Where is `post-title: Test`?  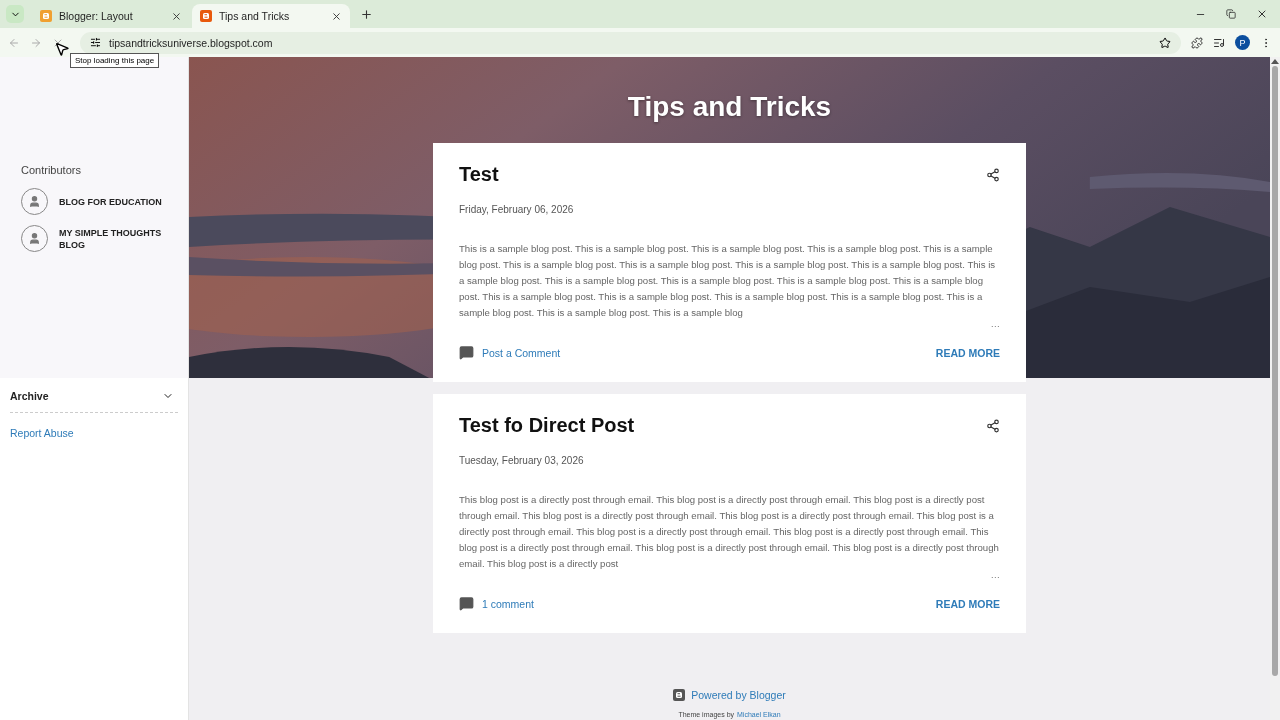 post-title: Test is located at coordinates (479, 174).